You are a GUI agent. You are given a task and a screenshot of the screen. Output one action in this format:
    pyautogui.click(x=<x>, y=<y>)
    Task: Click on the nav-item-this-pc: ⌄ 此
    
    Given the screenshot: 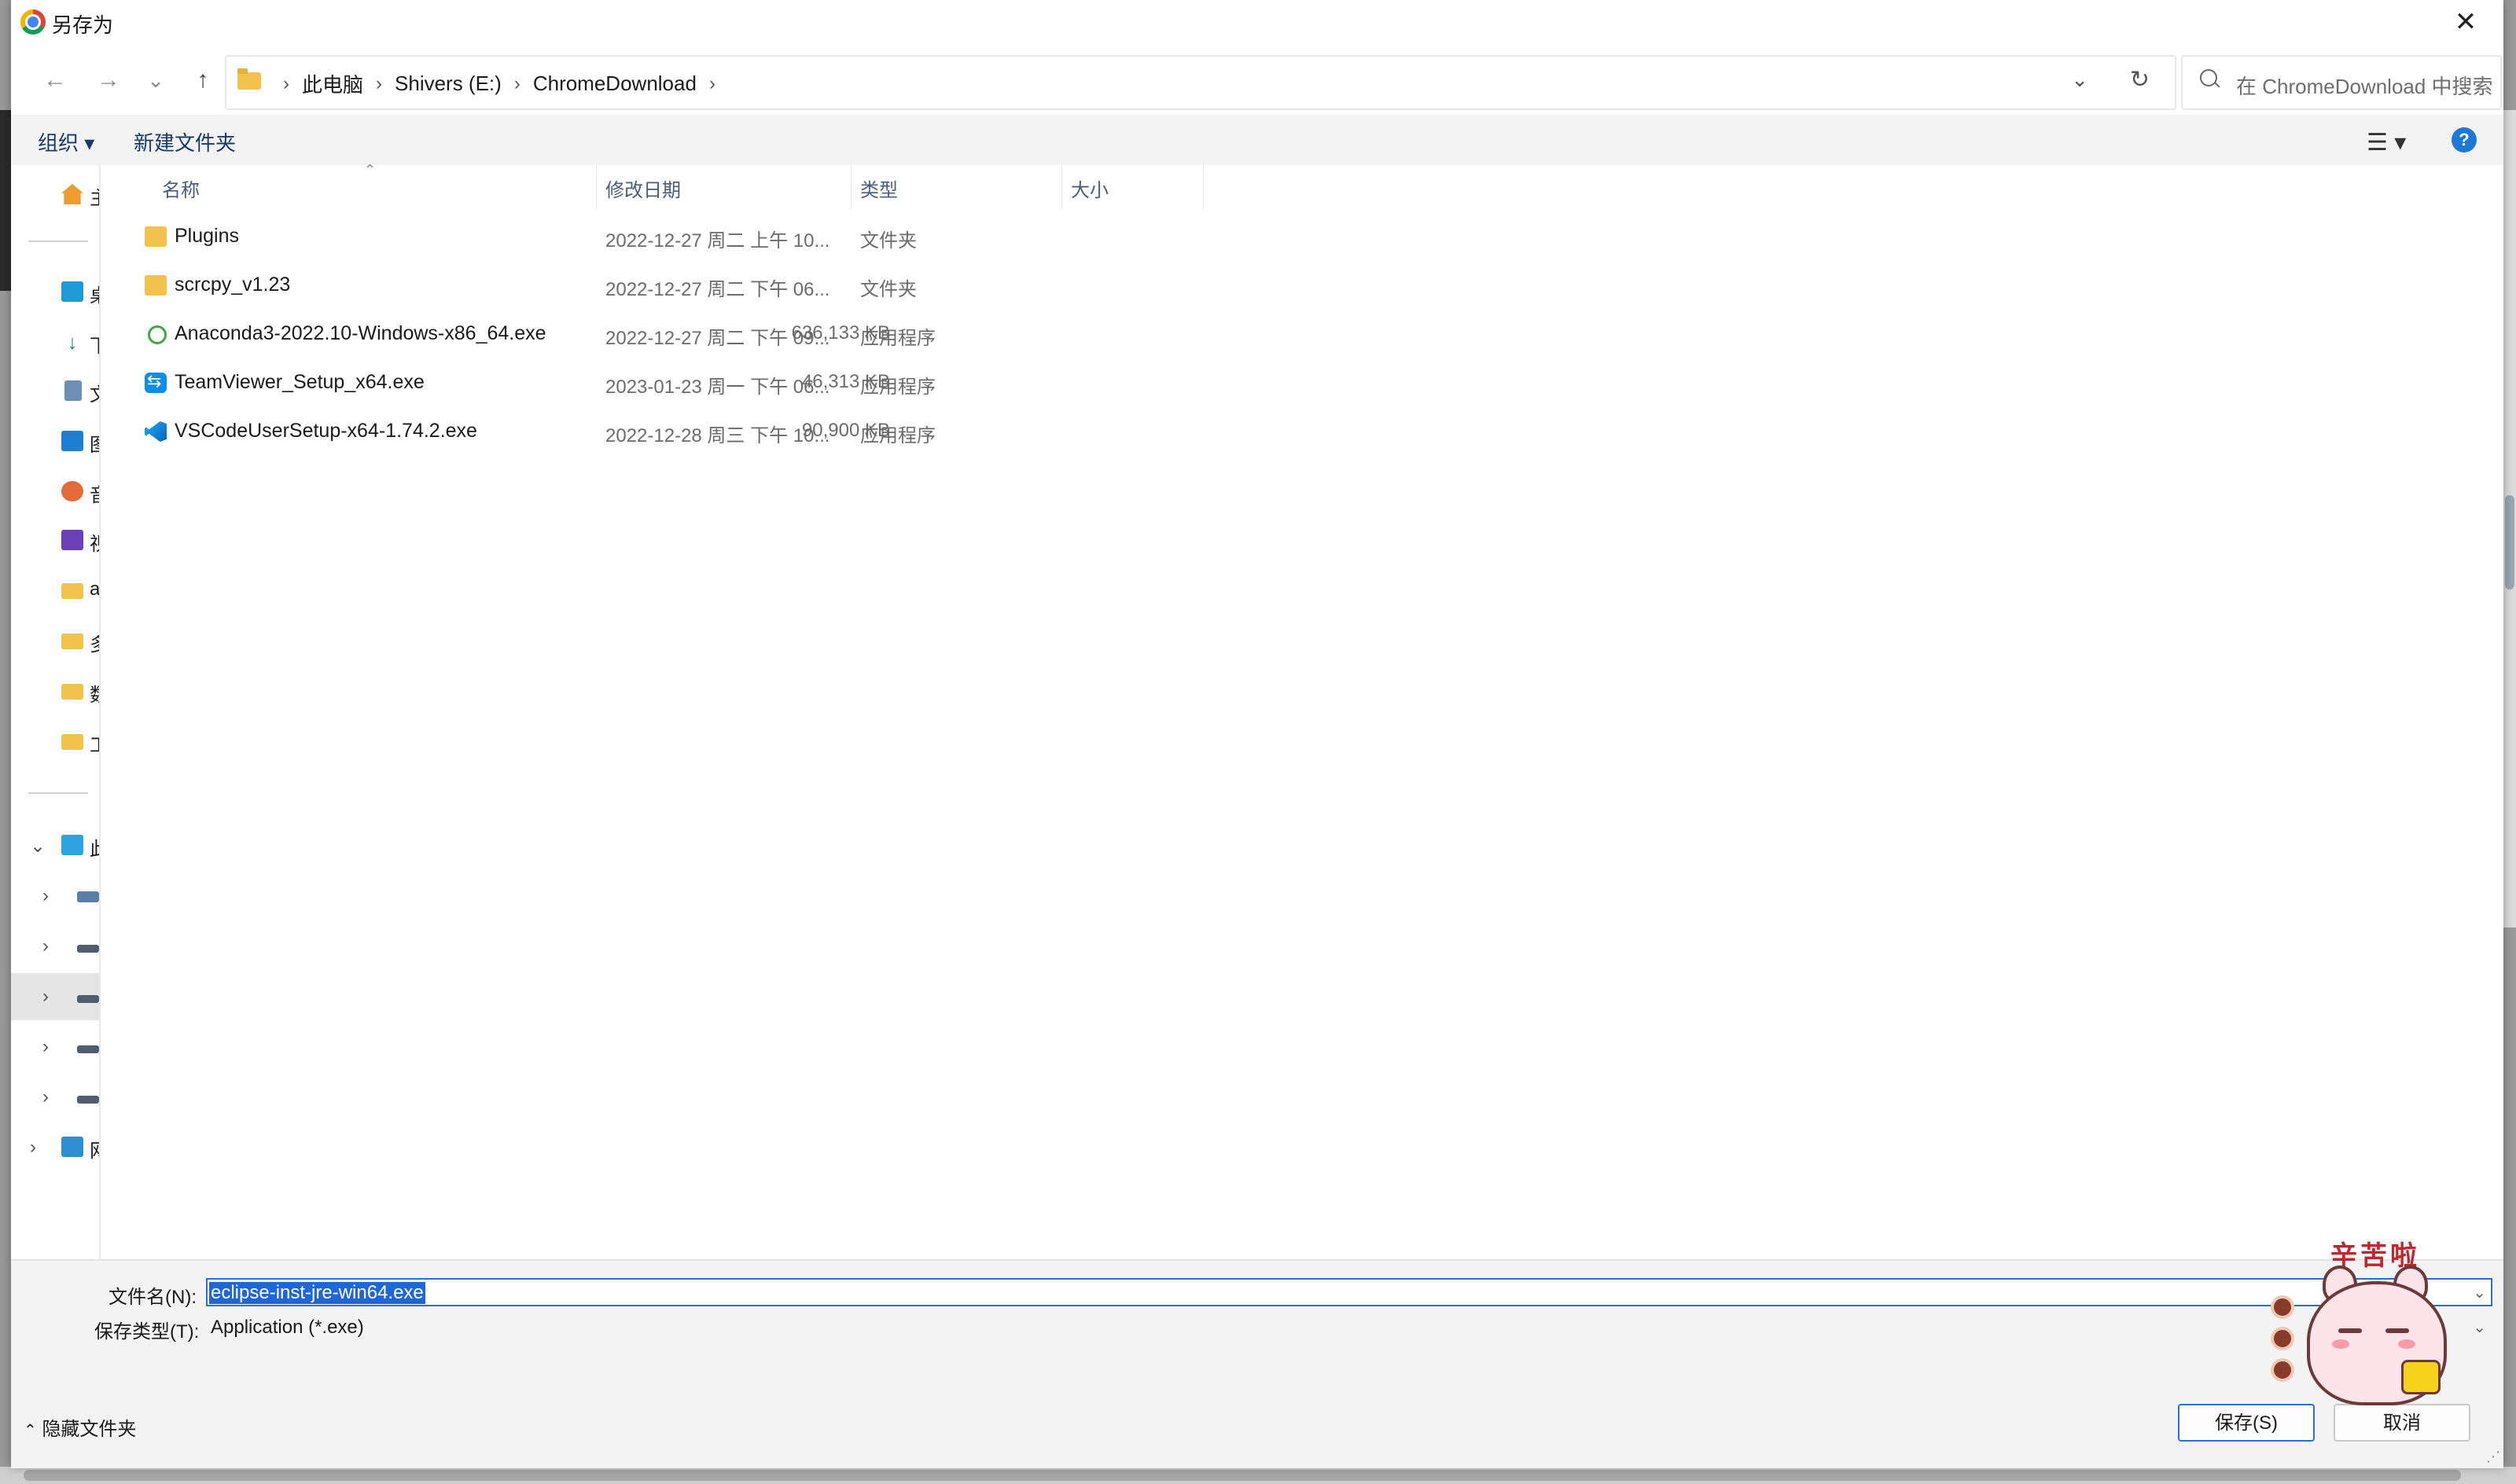 What is the action you would take?
    pyautogui.click(x=55, y=846)
    